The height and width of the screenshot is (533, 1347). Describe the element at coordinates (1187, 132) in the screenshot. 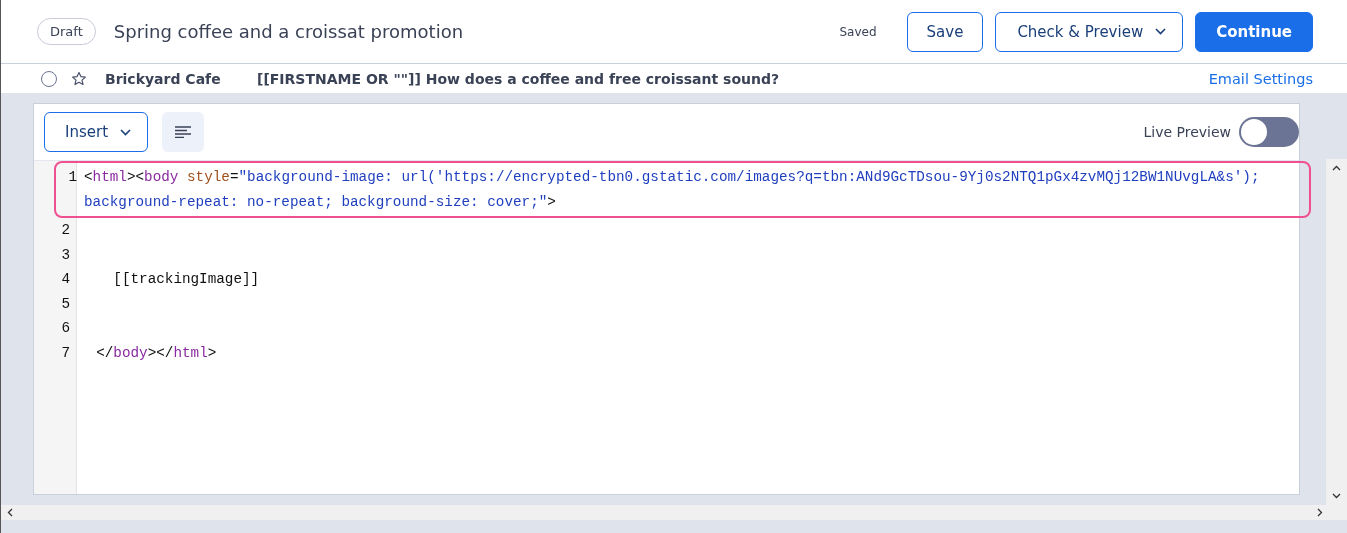

I see `live-preview-label: Live Preview` at that location.